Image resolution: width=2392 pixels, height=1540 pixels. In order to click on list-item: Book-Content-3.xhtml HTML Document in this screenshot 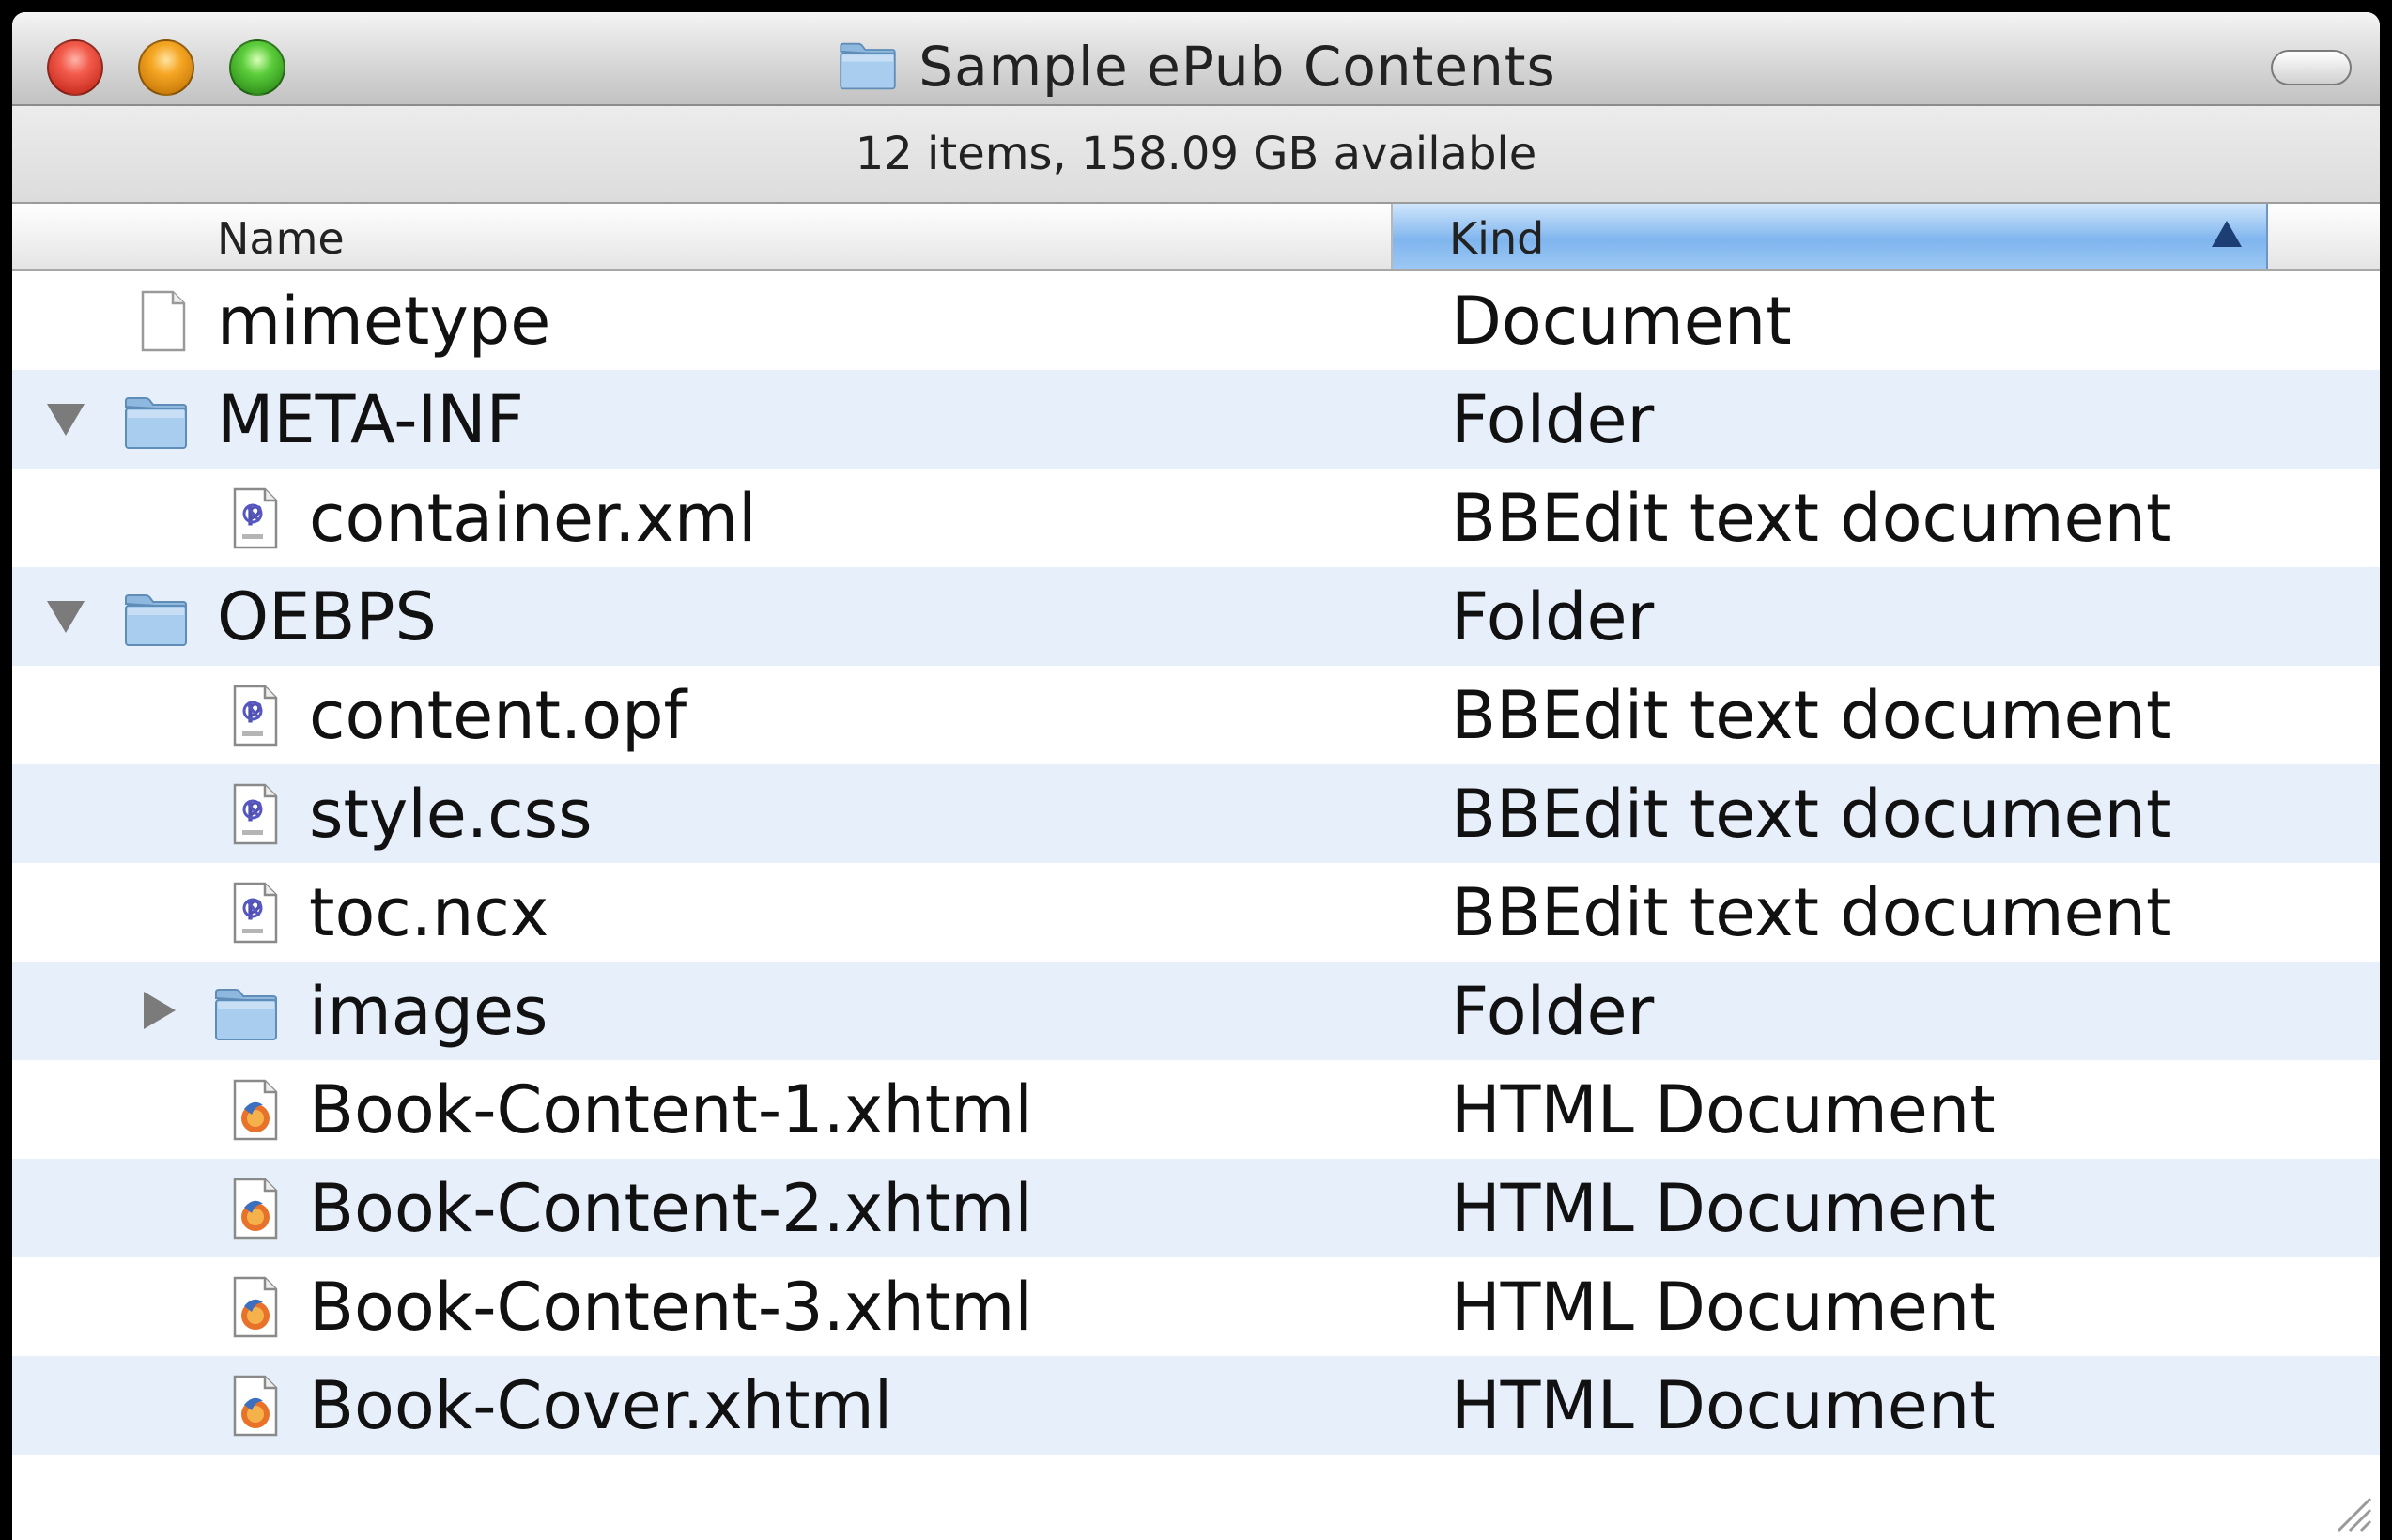, I will do `click(1196, 1306)`.